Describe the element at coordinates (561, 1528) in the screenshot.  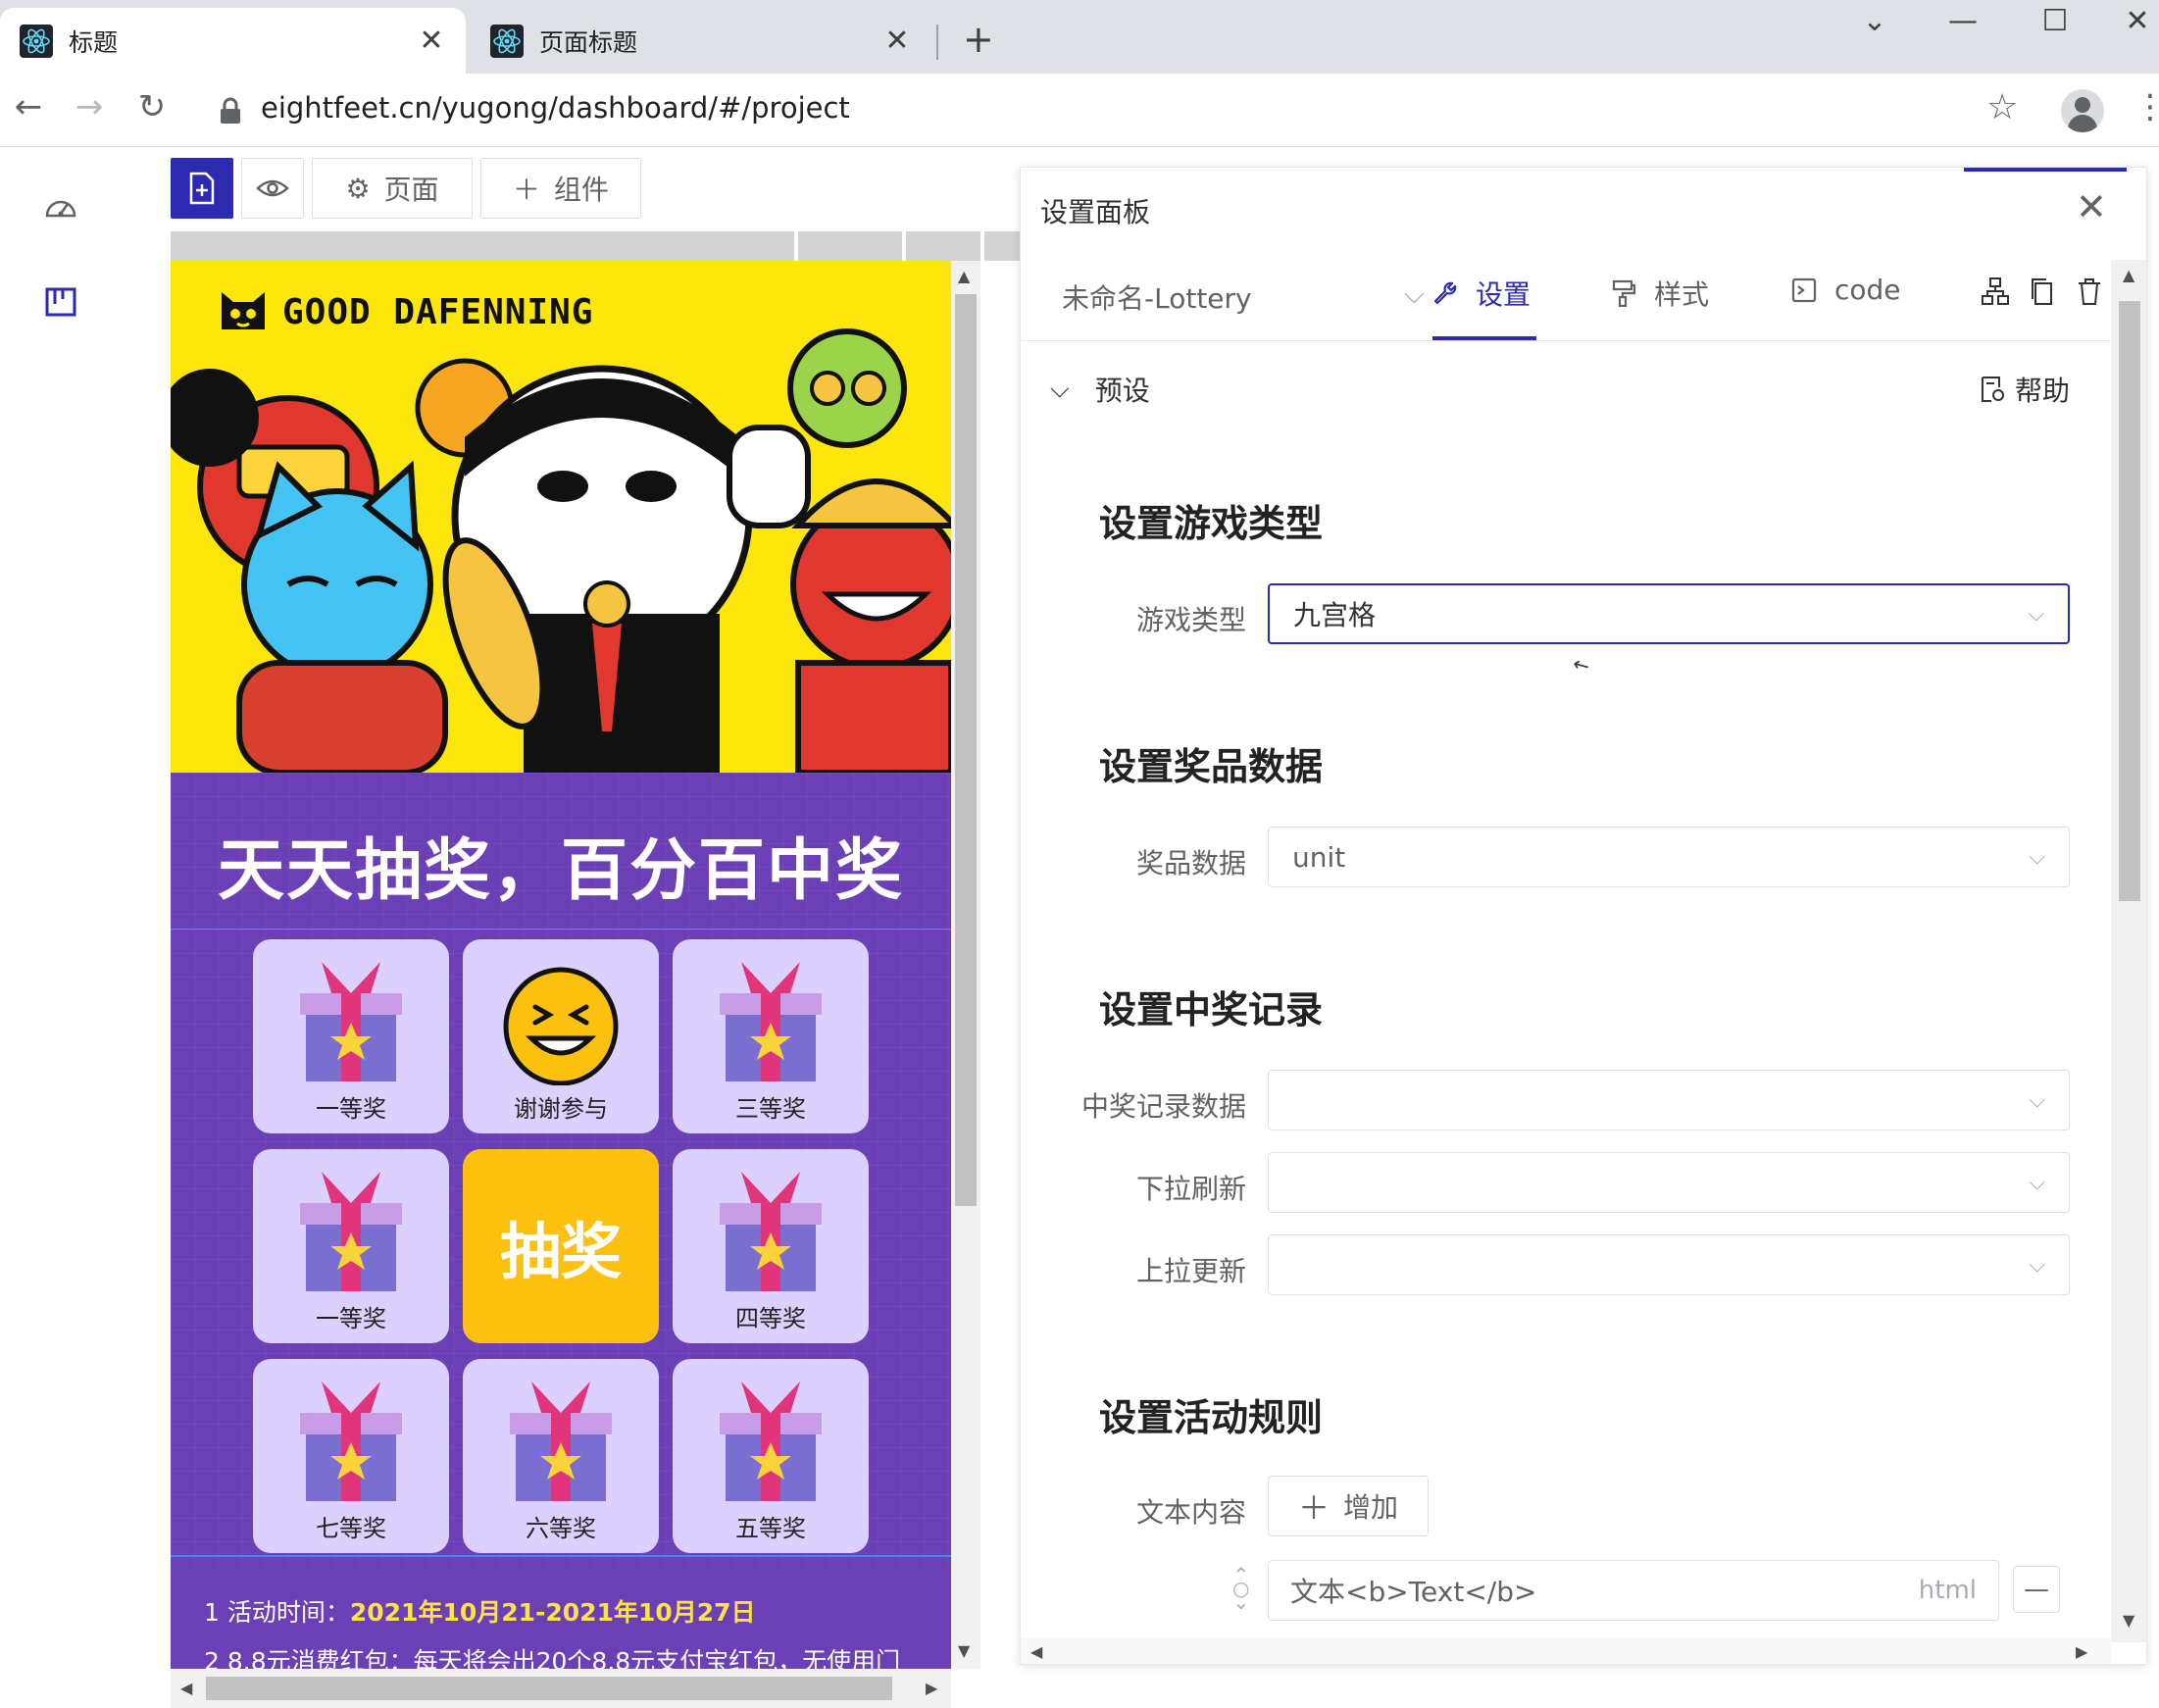
I see `prize-label: 六等奖` at that location.